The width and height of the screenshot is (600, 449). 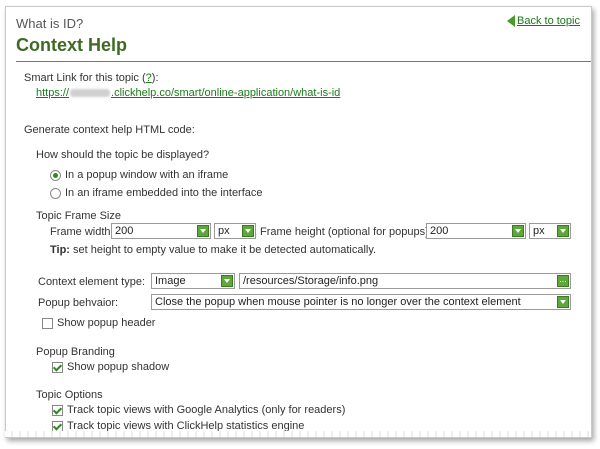 I want to click on smart-link-label: Smart Link for this topic (?):, so click(x=91, y=78).